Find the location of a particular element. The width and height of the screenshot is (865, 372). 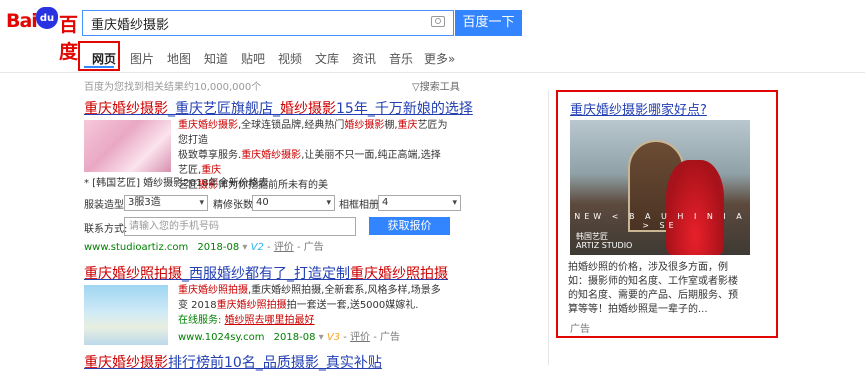

tab-news: 资讯 is located at coordinates (364, 58).